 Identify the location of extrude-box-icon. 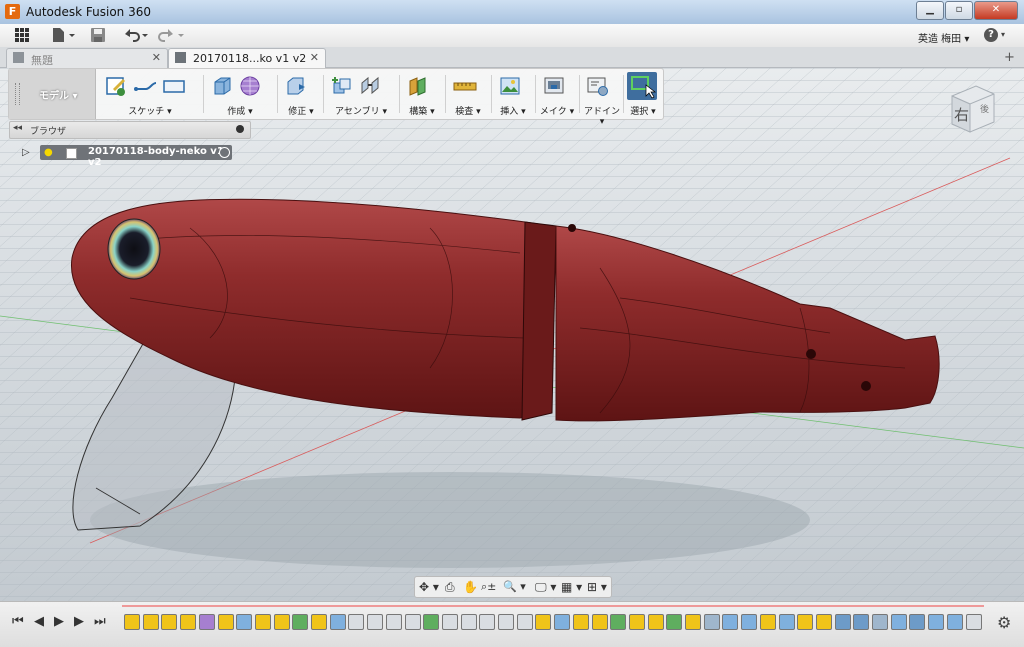
(222, 86).